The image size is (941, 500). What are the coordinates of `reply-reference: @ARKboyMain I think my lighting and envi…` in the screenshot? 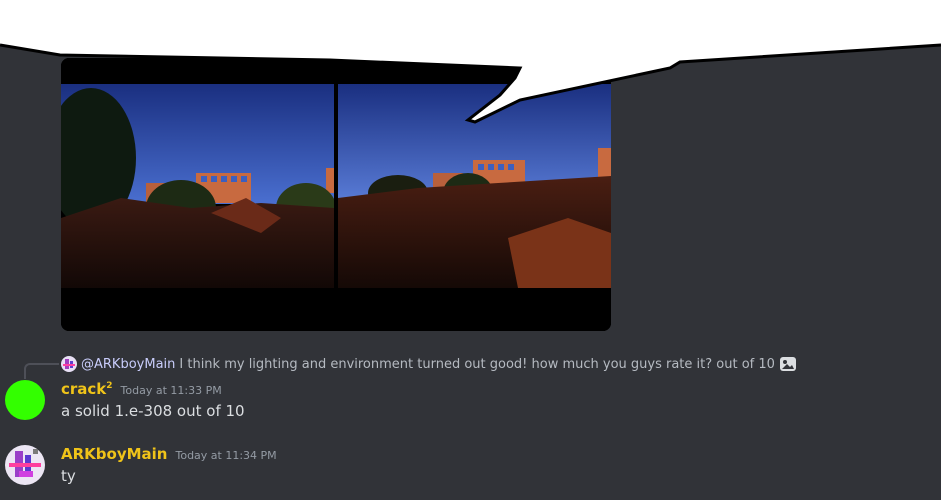 It's located at (429, 364).